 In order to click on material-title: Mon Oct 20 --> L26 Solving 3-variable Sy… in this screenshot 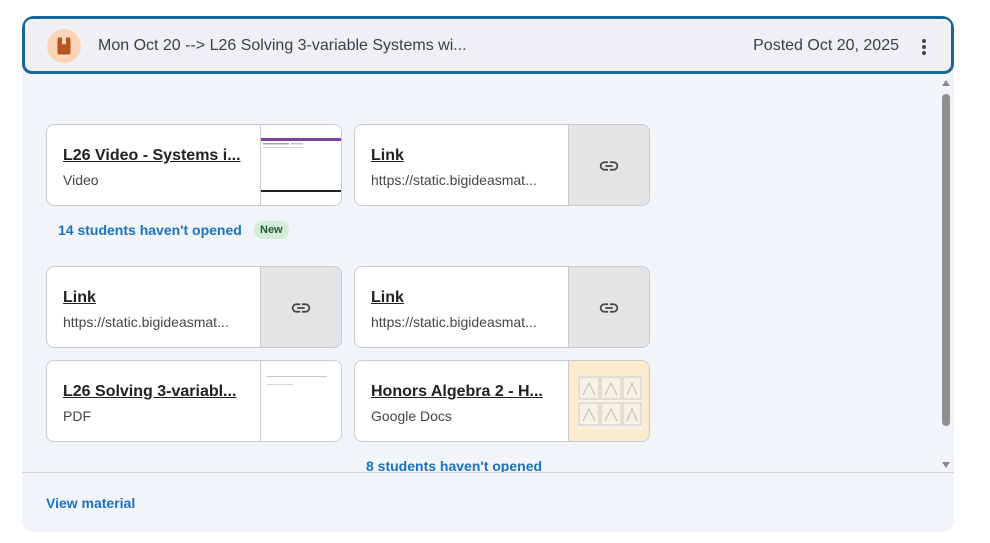, I will do `click(282, 45)`.